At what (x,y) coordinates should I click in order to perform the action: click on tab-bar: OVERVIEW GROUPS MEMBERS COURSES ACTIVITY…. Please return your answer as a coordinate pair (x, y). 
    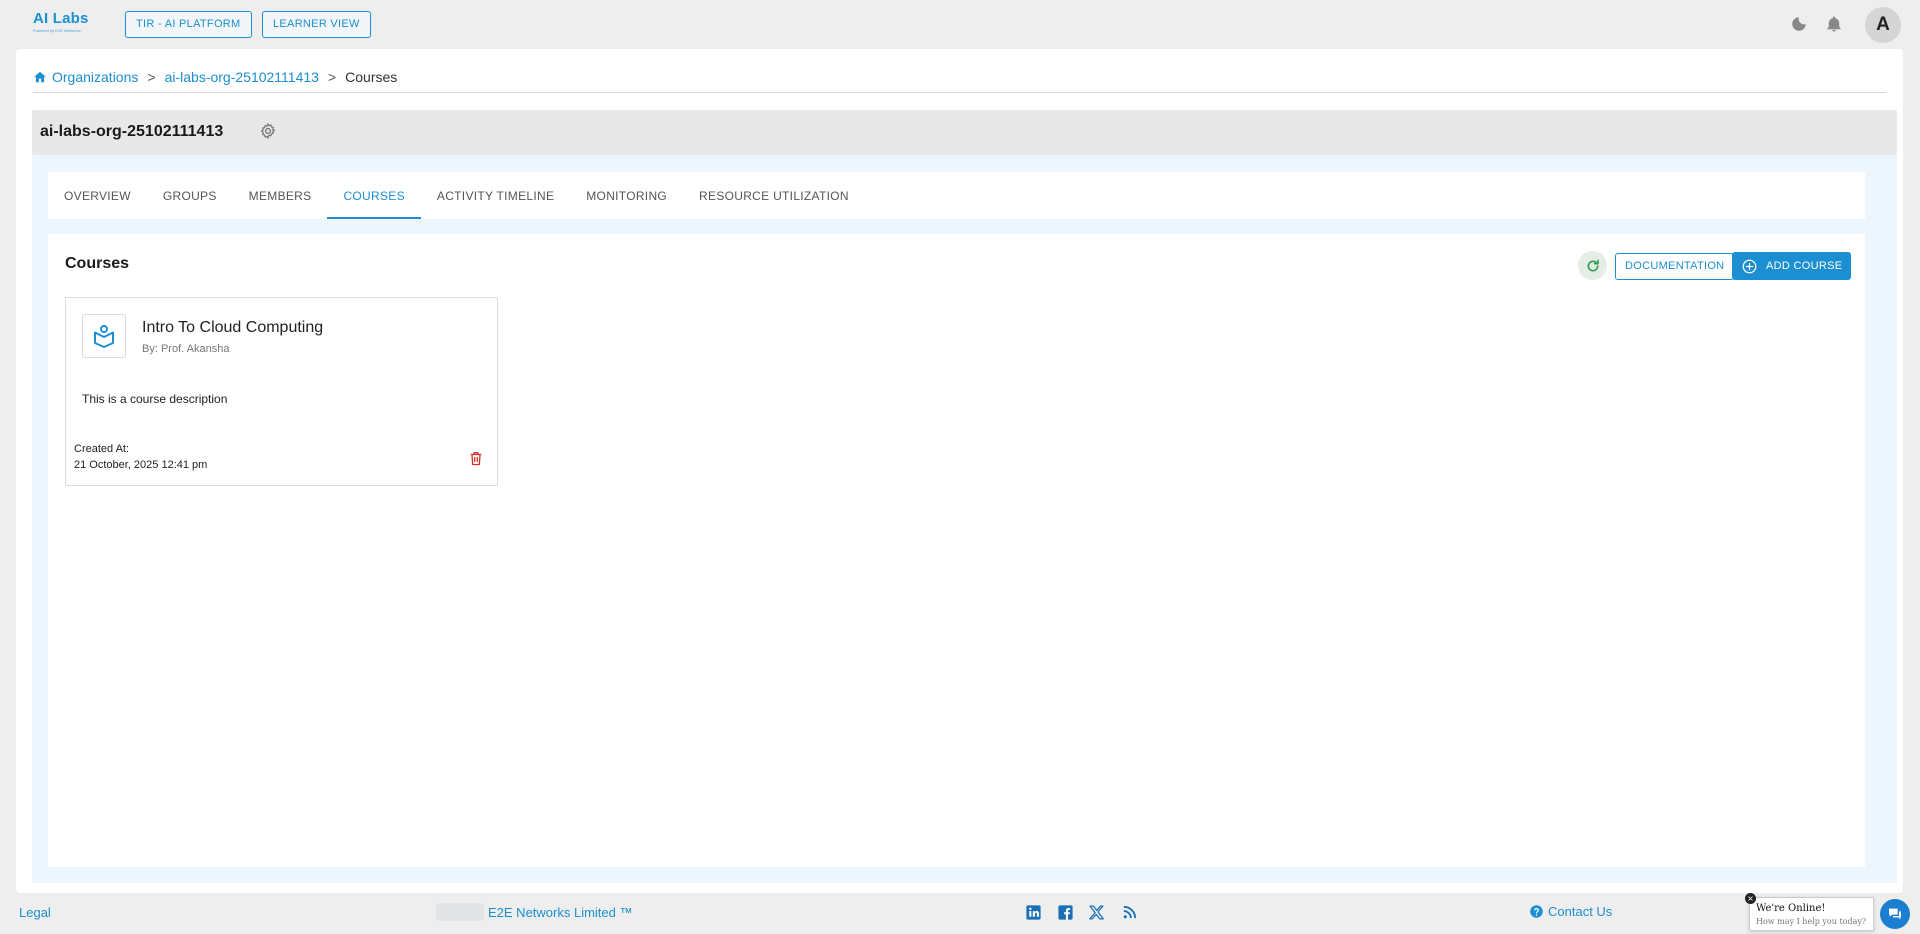
    Looking at the image, I should click on (956, 195).